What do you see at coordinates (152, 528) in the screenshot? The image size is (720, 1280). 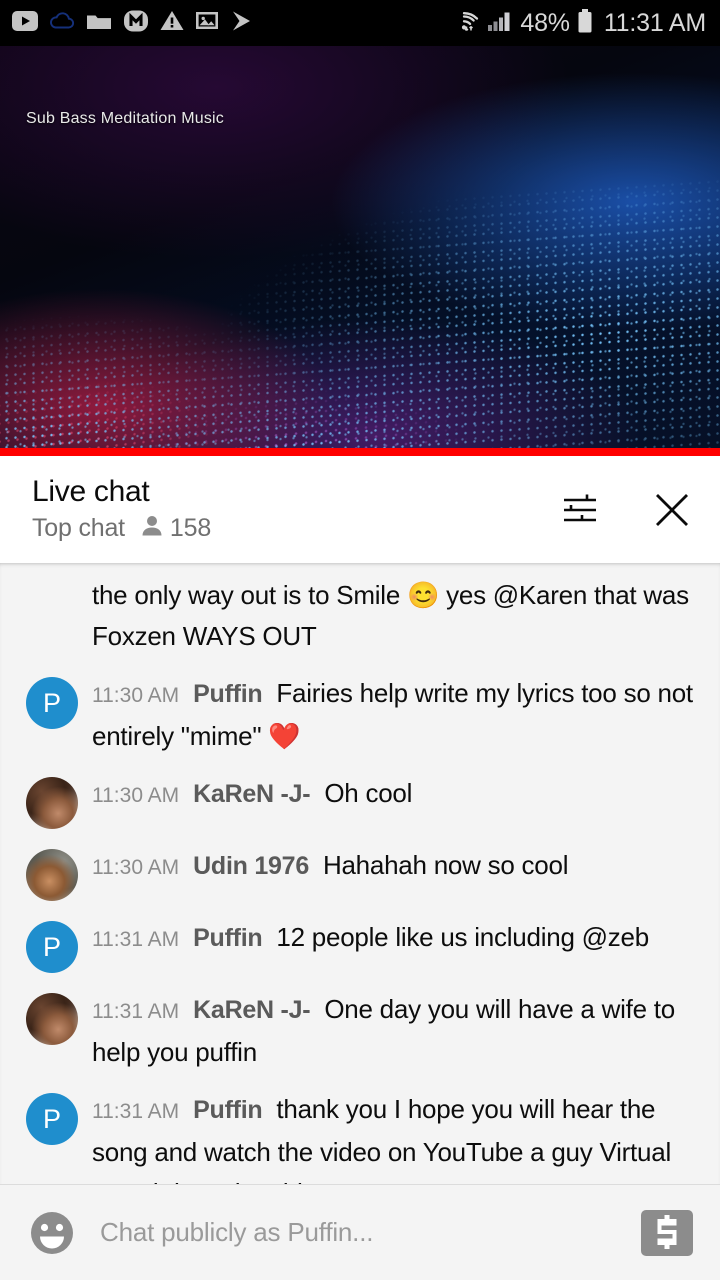 I see `person-icon` at bounding box center [152, 528].